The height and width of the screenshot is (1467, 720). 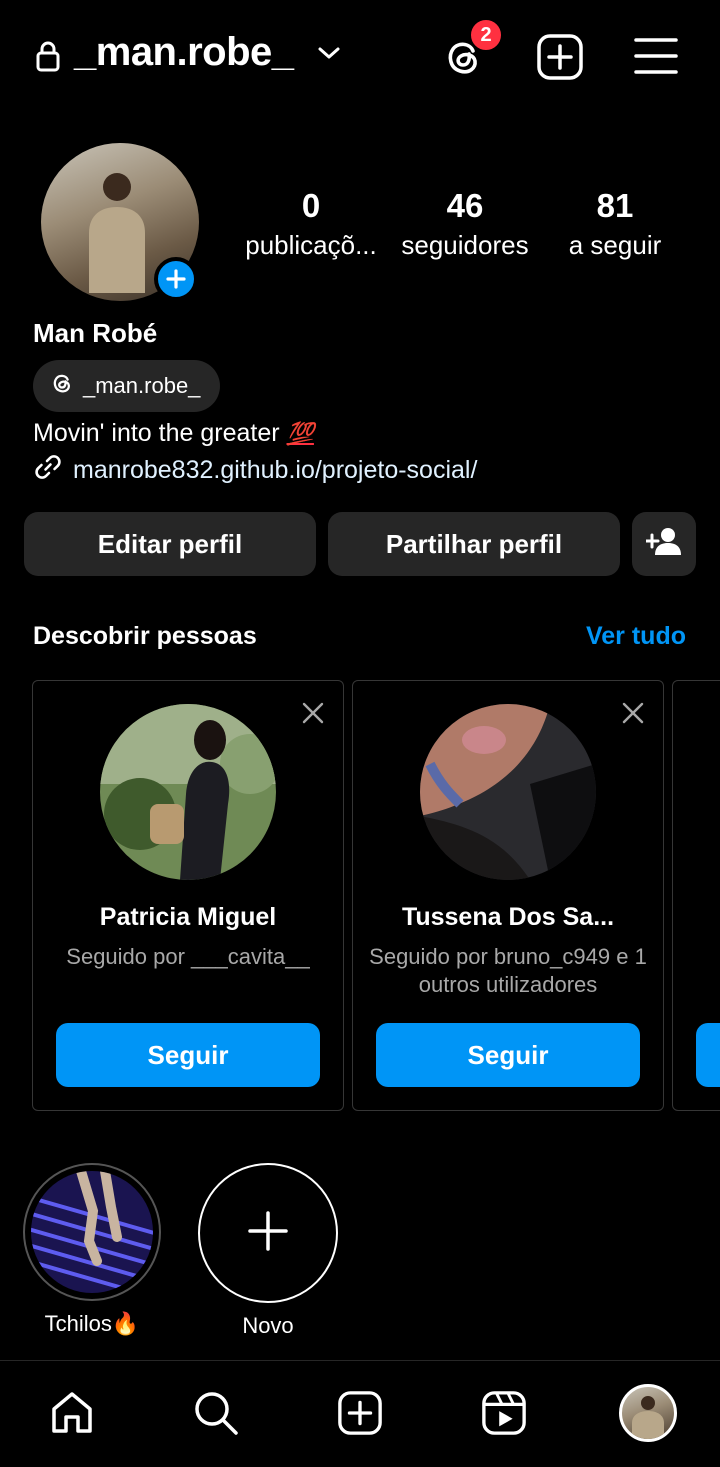 What do you see at coordinates (170, 544) in the screenshot?
I see `edit-profile-button: Editar perfil` at bounding box center [170, 544].